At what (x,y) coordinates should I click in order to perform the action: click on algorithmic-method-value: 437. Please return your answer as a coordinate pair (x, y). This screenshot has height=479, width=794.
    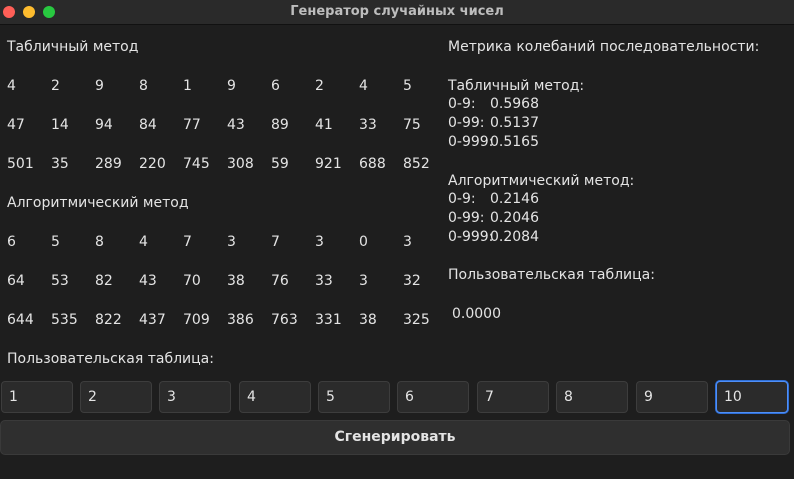
    Looking at the image, I should click on (152, 320).